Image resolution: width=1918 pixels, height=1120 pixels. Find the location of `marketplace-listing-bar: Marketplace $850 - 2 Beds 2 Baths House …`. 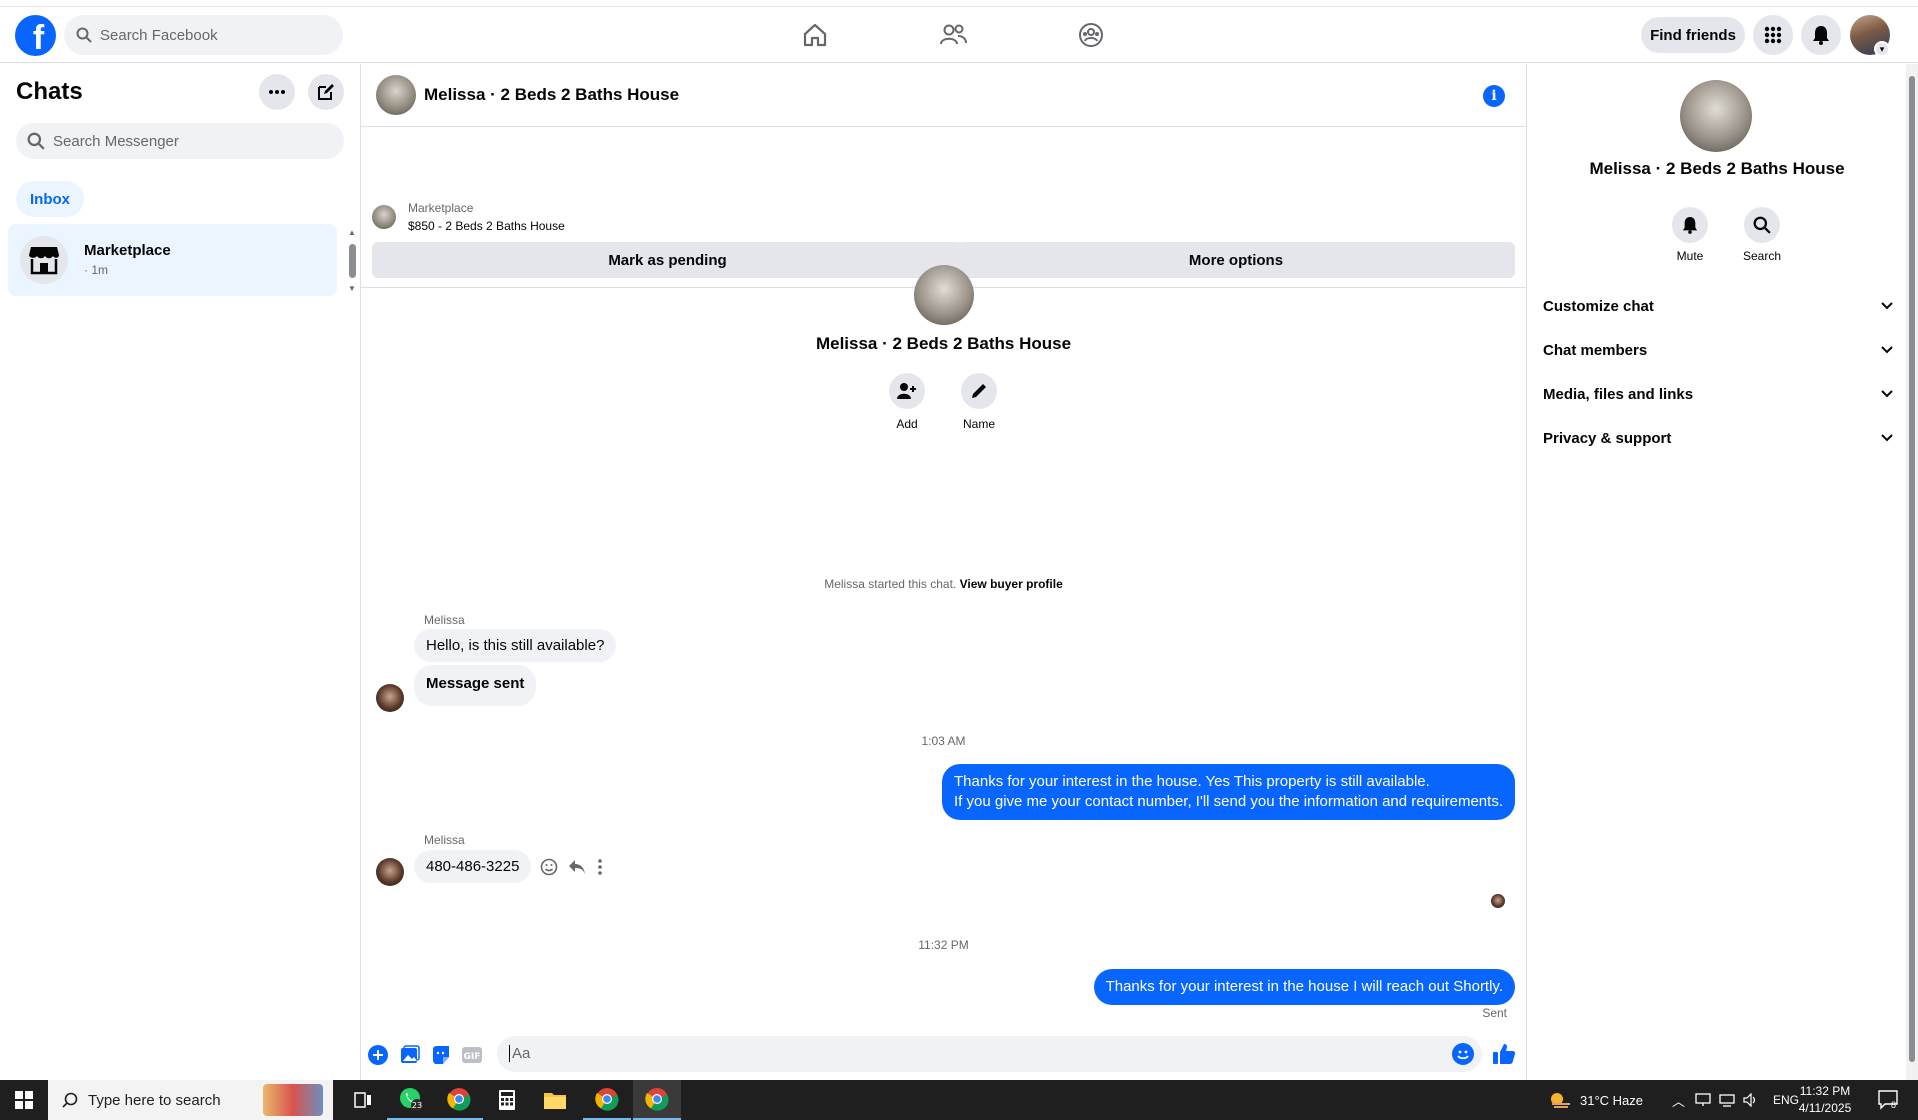

marketplace-listing-bar: Marketplace $850 - 2 Beds 2 Baths House … is located at coordinates (943, 208).